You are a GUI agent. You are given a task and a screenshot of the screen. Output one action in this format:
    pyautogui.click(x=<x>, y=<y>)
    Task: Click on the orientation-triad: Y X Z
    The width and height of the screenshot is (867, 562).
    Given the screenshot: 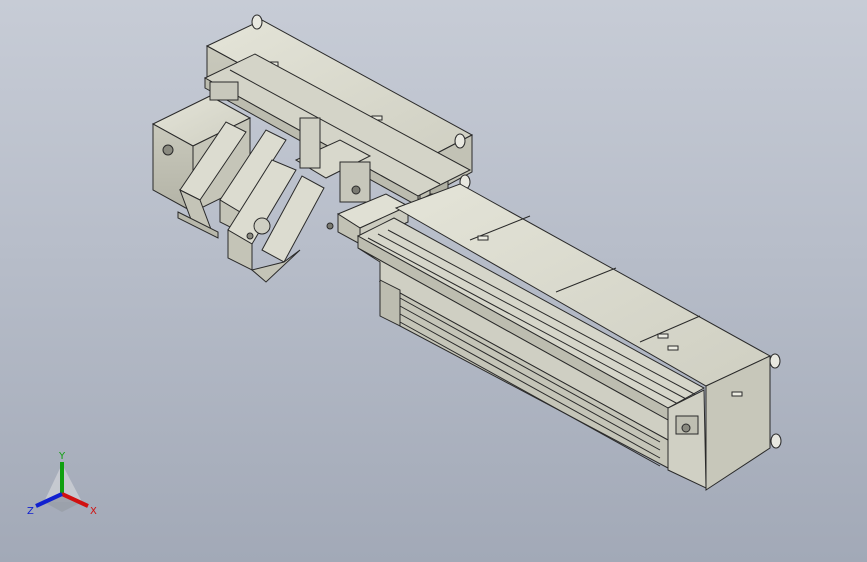 What is the action you would take?
    pyautogui.click(x=65, y=486)
    